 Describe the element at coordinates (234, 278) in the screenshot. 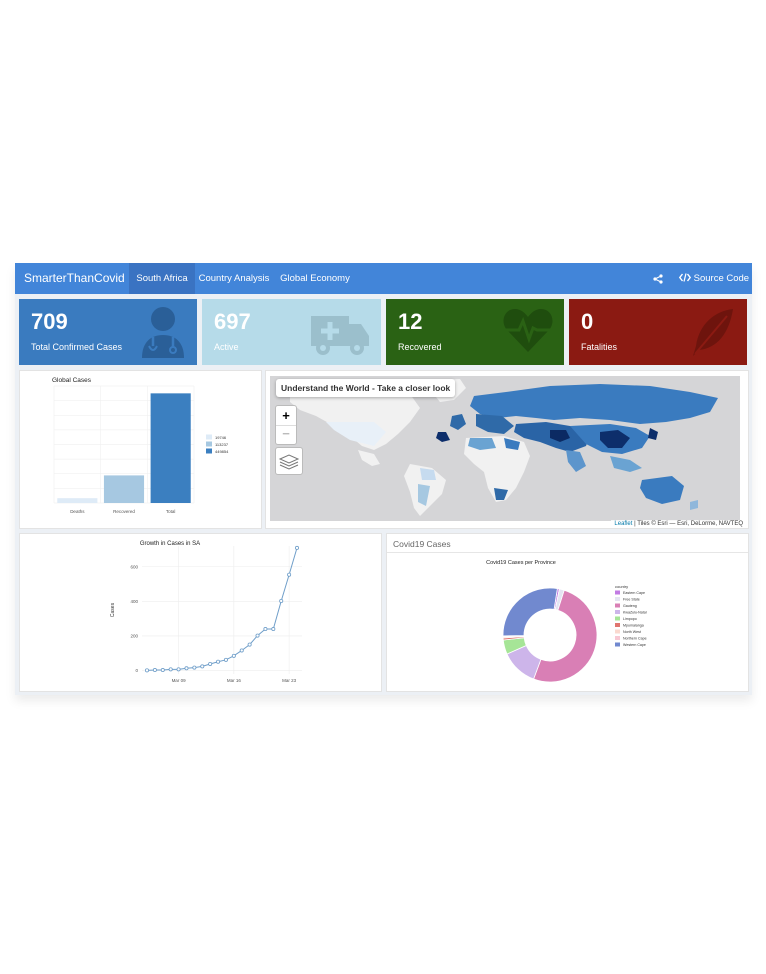

I see `tab-country-analysis: Country Analysis` at that location.